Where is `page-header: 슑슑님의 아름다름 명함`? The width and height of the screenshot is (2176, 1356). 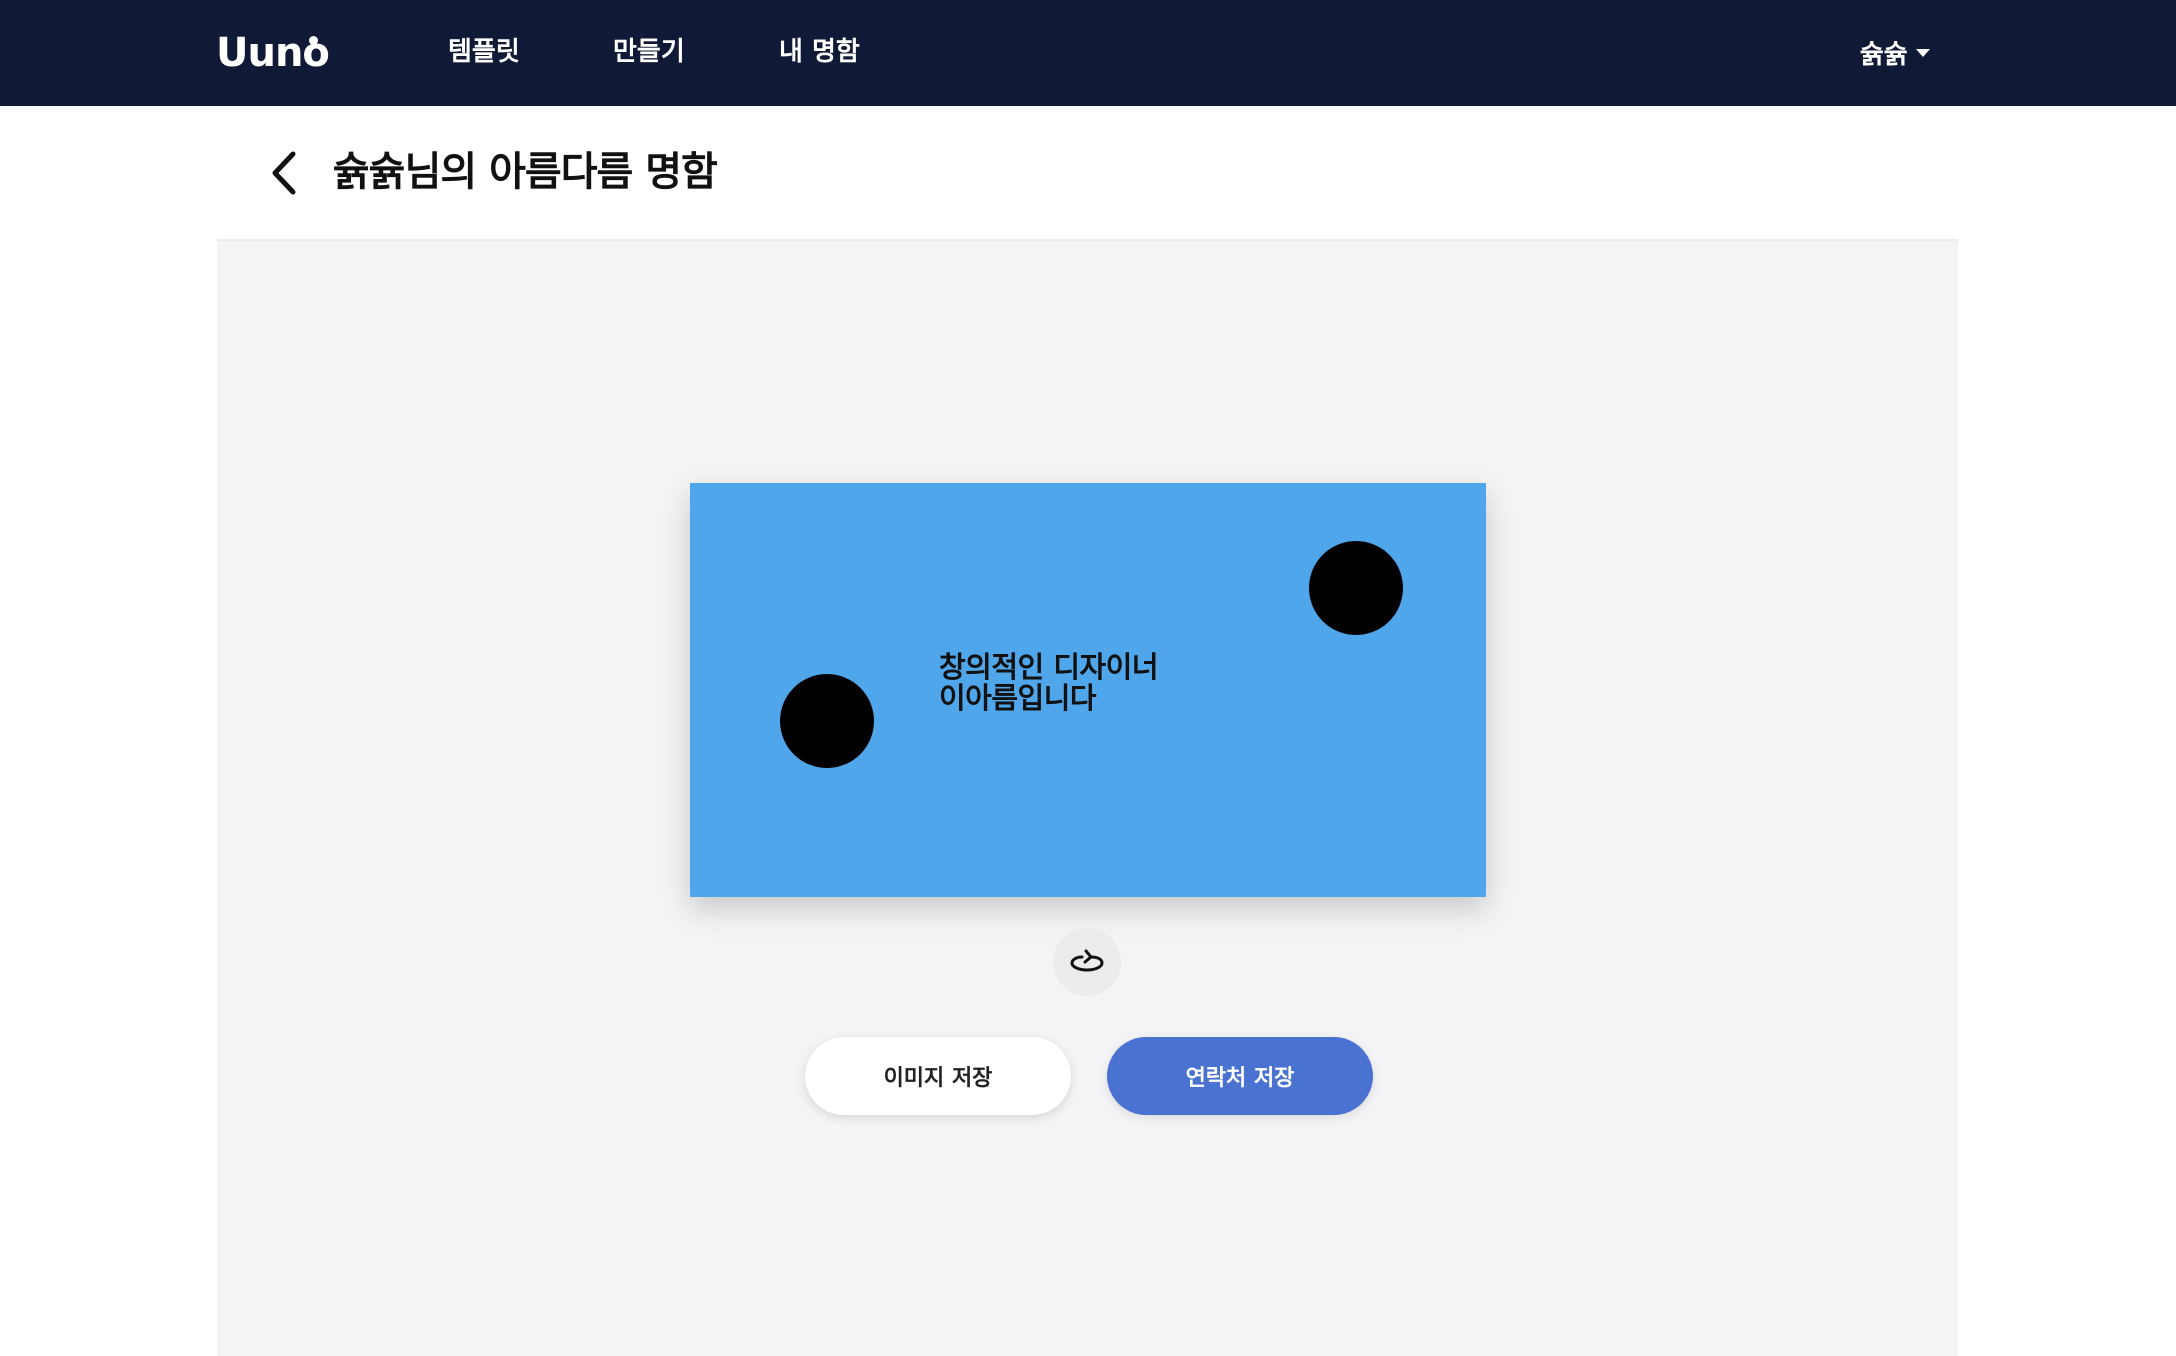 page-header: 슑슑님의 아름다름 명함 is located at coordinates (1087, 173).